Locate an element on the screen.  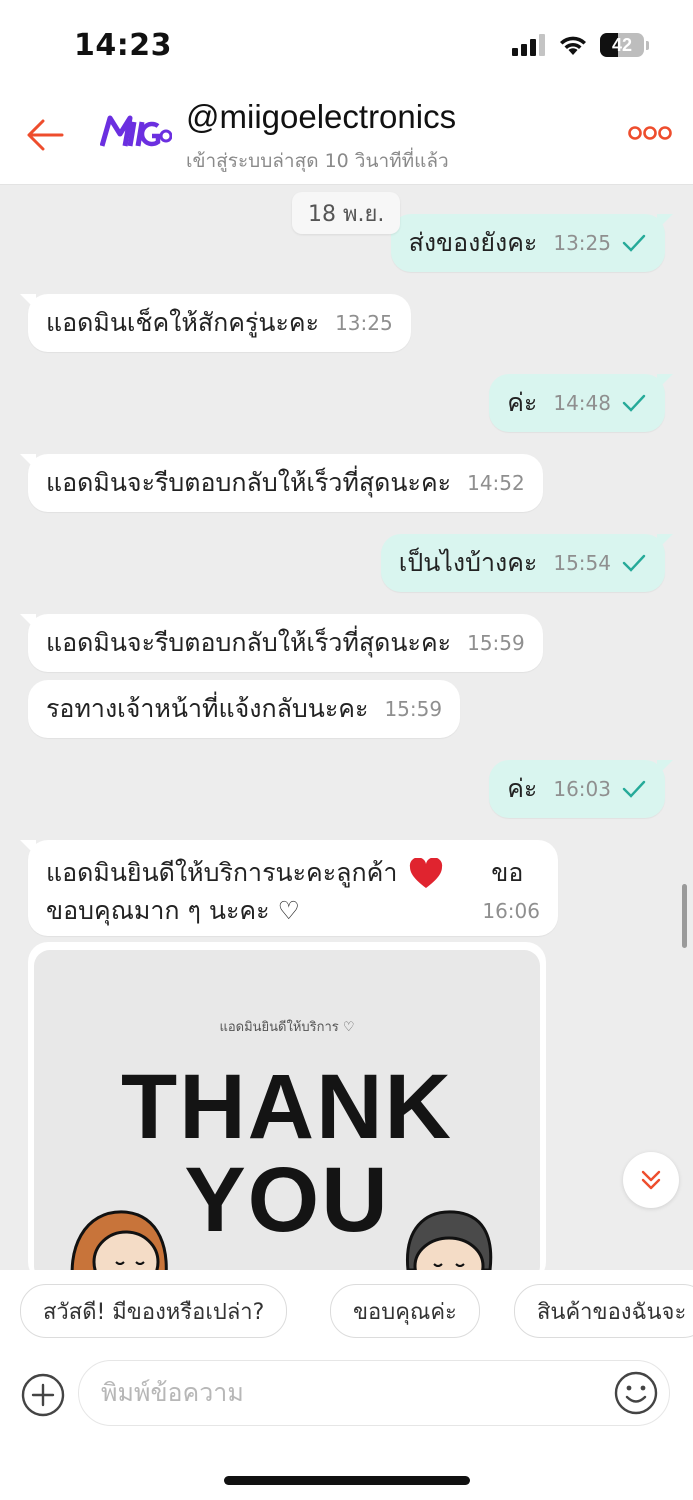
status-time: 14:23 is located at coordinates (123, 45).